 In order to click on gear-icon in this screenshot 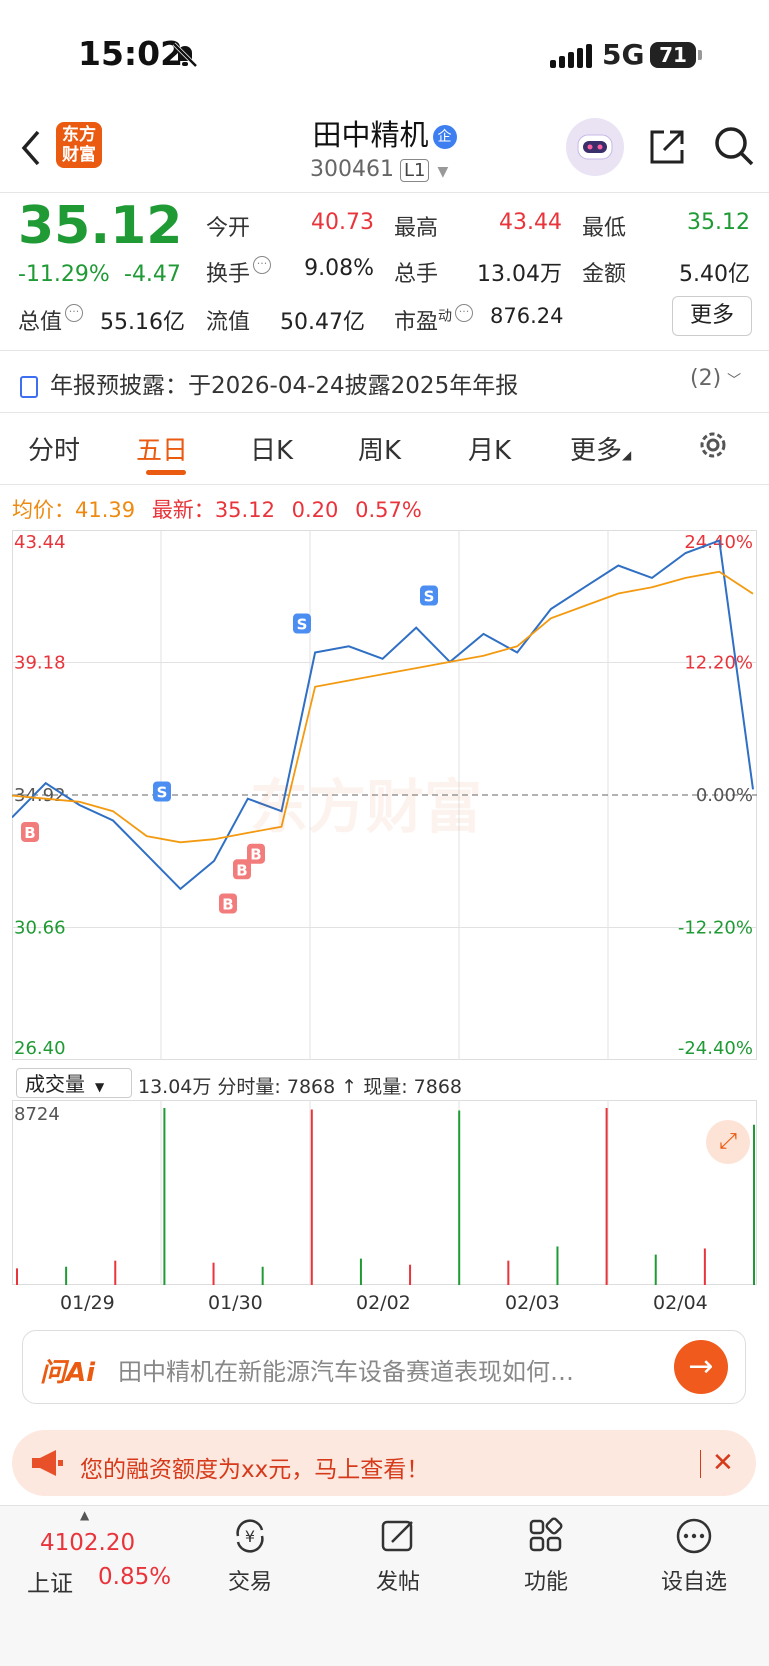, I will do `click(713, 445)`.